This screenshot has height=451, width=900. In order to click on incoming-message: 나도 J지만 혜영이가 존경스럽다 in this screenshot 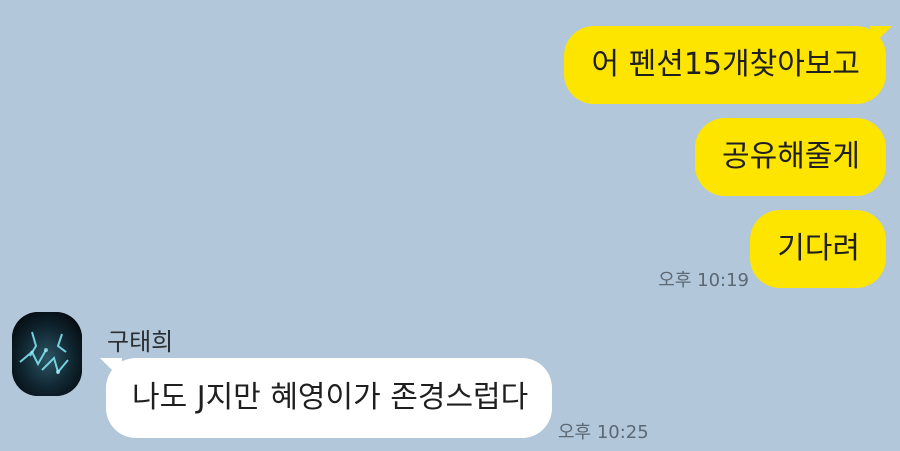, I will do `click(329, 398)`.